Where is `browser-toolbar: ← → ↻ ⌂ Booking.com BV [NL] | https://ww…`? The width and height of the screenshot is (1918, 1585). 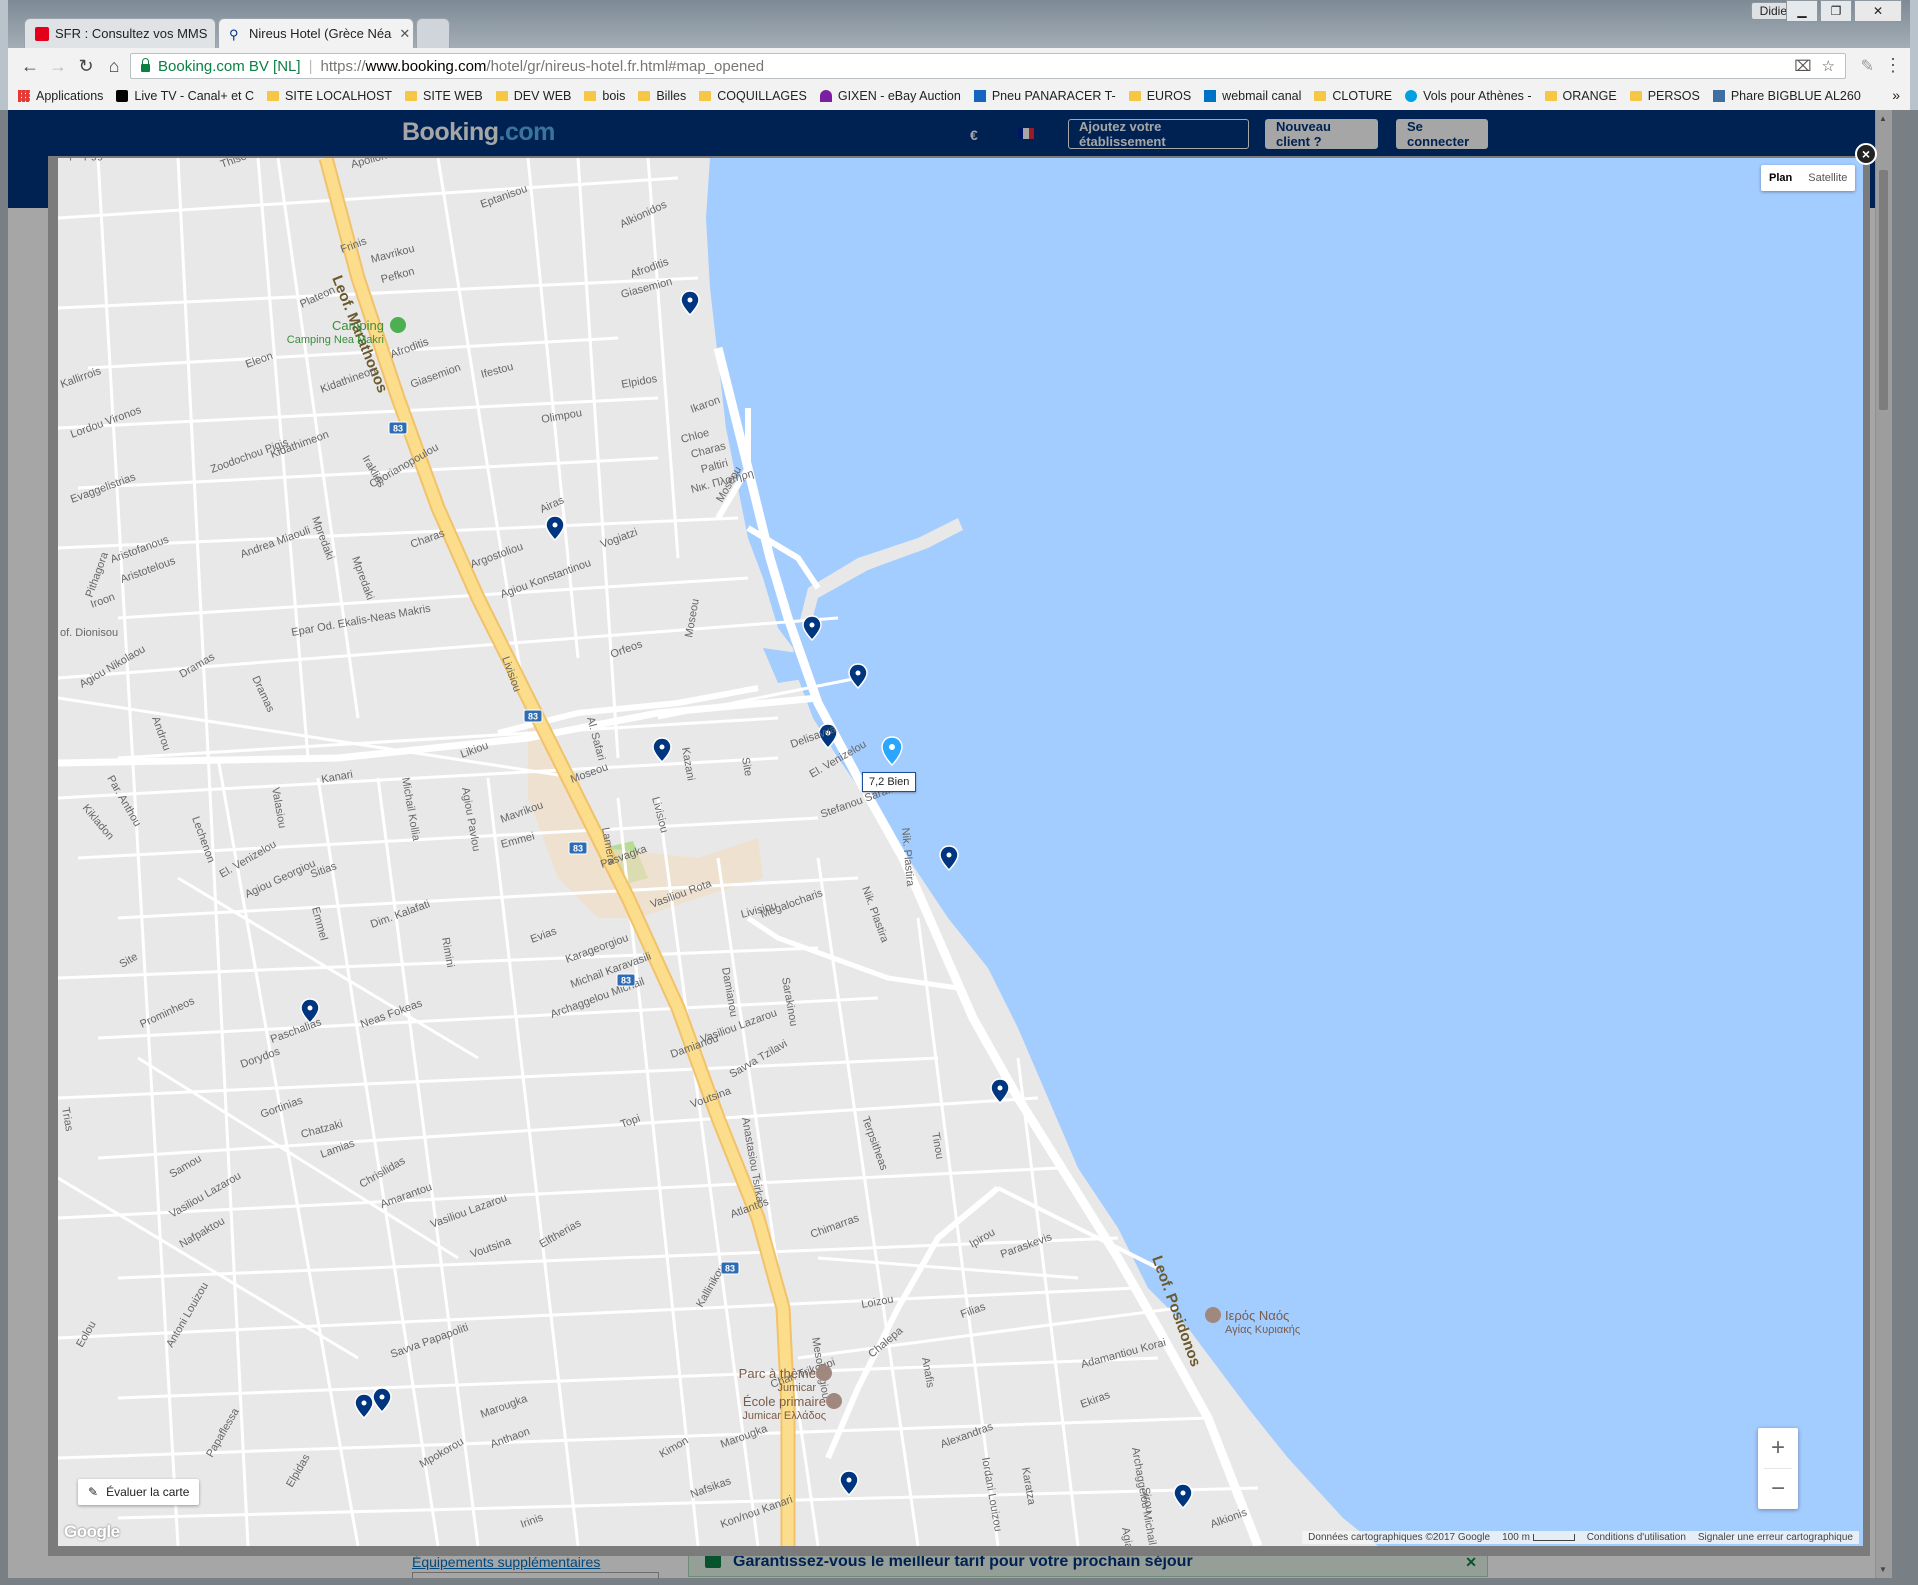 browser-toolbar: ← → ↻ ⌂ Booking.com BV [NL] | https://ww… is located at coordinates (959, 66).